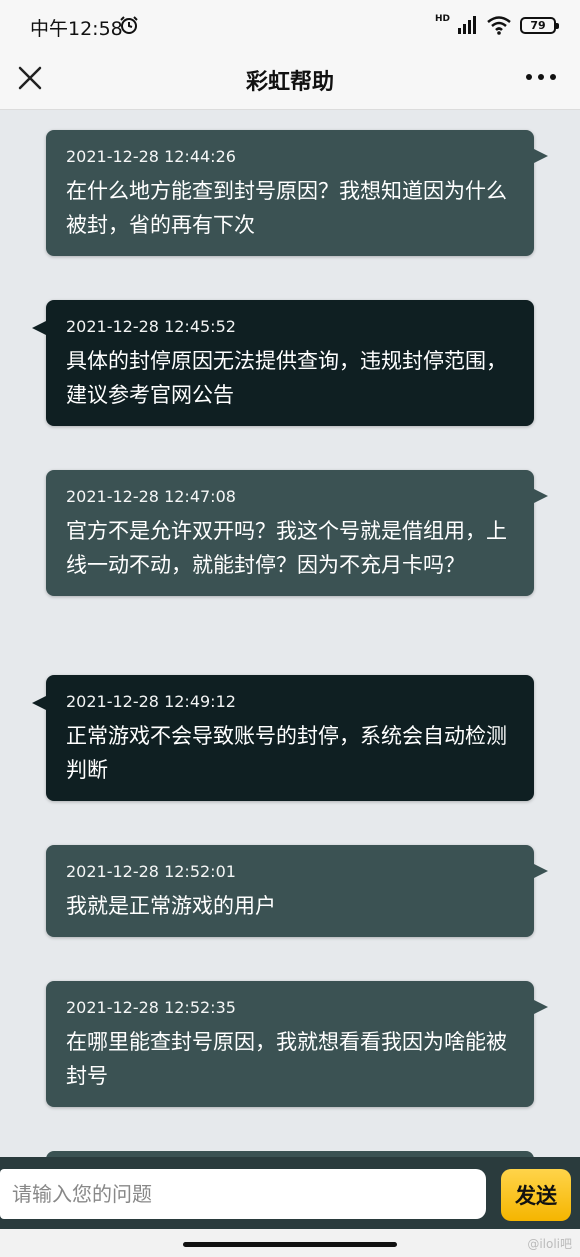 The height and width of the screenshot is (1257, 580). I want to click on message-sent: 2021-12-28 12:52:01 我就是正常游戏的用户, so click(297, 891).